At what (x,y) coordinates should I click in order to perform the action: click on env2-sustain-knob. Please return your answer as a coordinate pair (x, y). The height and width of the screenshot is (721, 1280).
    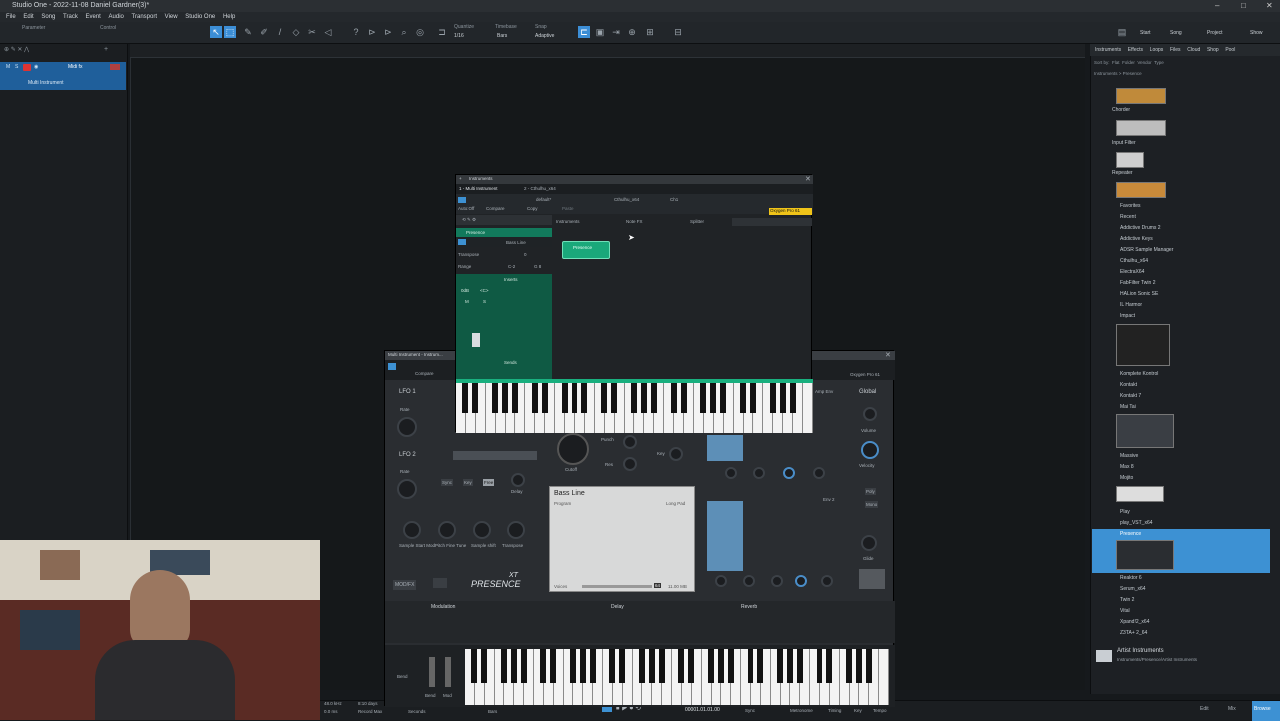
    Looking at the image, I should click on (801, 581).